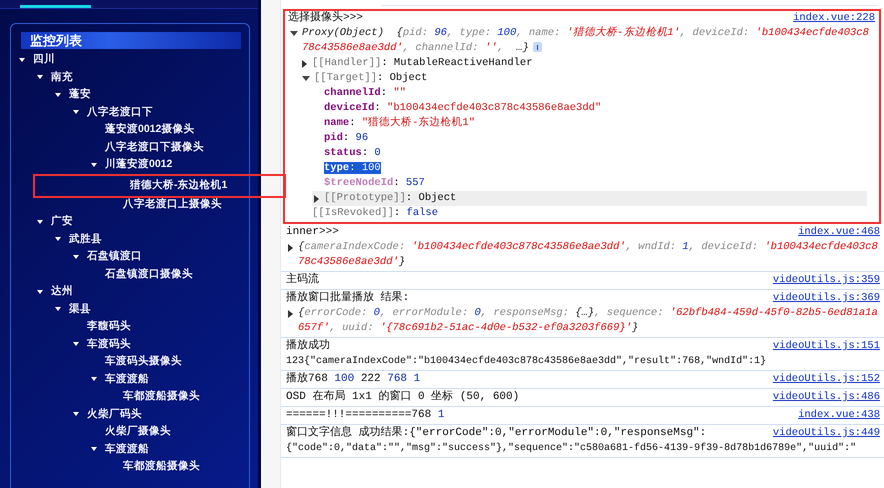 The image size is (884, 488). What do you see at coordinates (131, 40) in the screenshot?
I see `panel-title: 监控列表` at bounding box center [131, 40].